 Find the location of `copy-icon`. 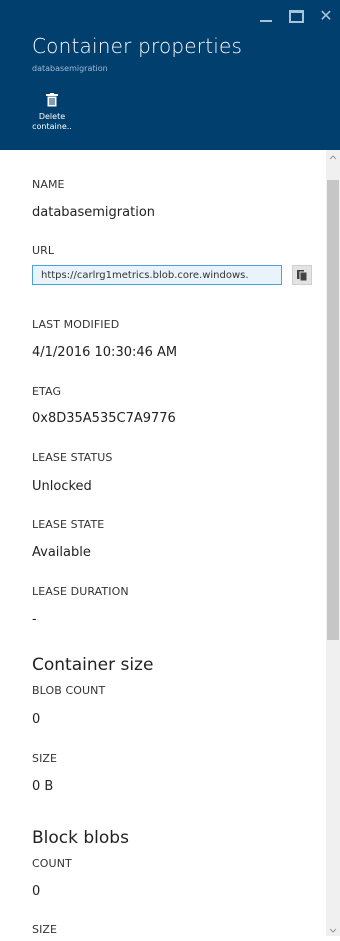

copy-icon is located at coordinates (302, 276).